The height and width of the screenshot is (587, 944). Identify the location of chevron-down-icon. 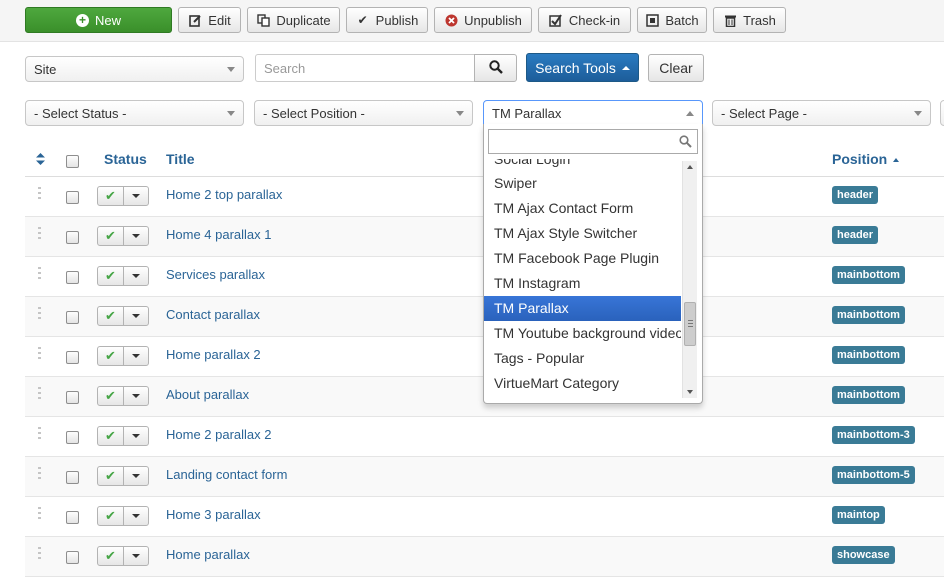
(460, 113).